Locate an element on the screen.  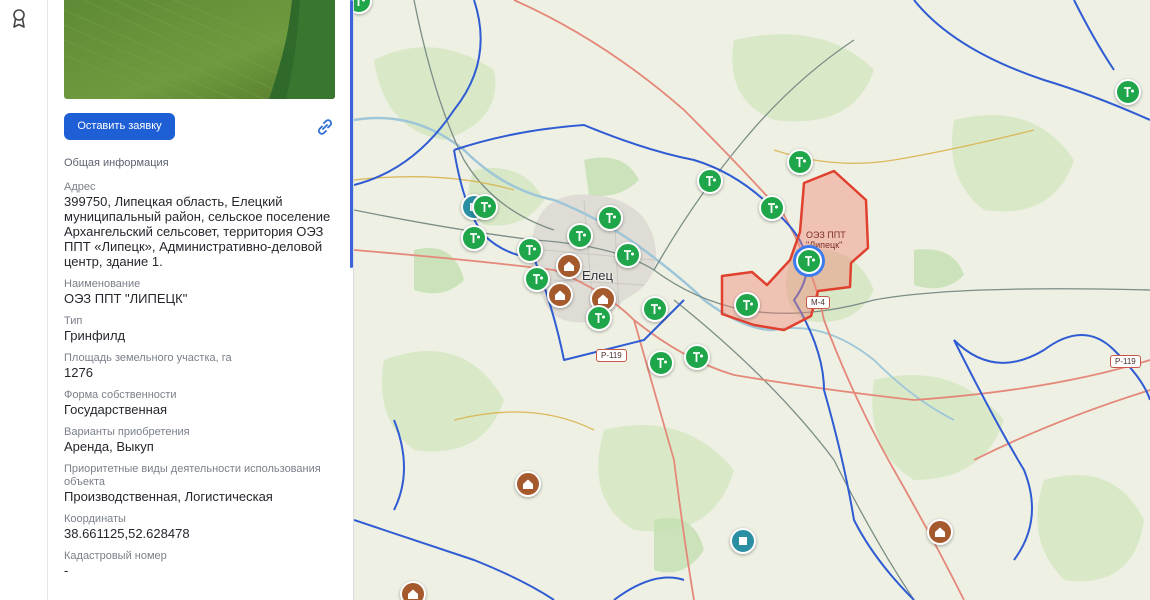
field-value: 38.661125,52.628478 is located at coordinates (127, 533).